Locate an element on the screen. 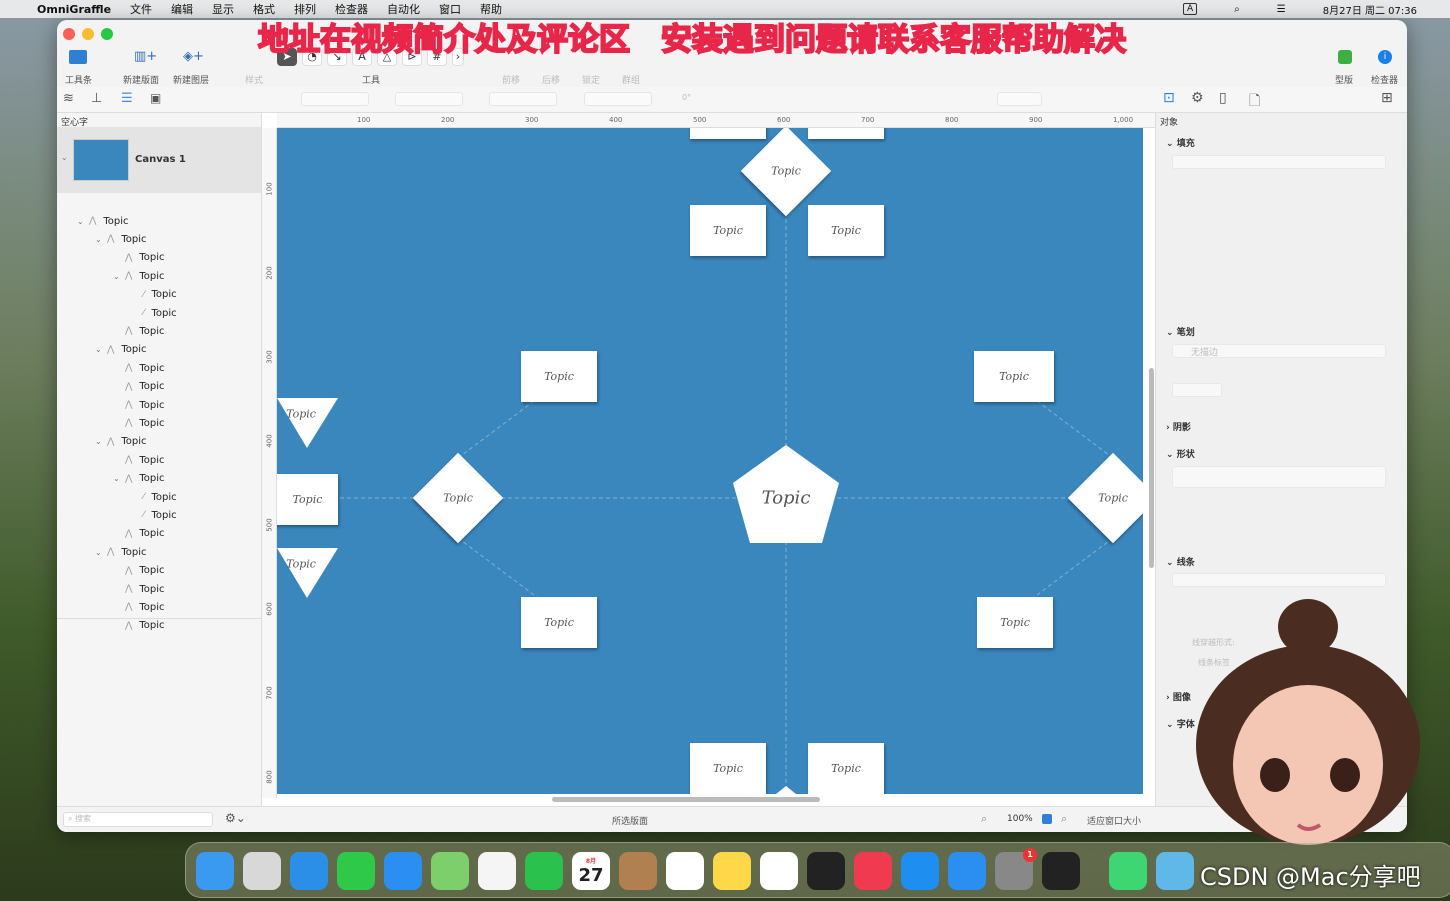 Image resolution: width=1450 pixels, height=901 pixels. chevron-down-icon: ⌄ is located at coordinates (64, 157).